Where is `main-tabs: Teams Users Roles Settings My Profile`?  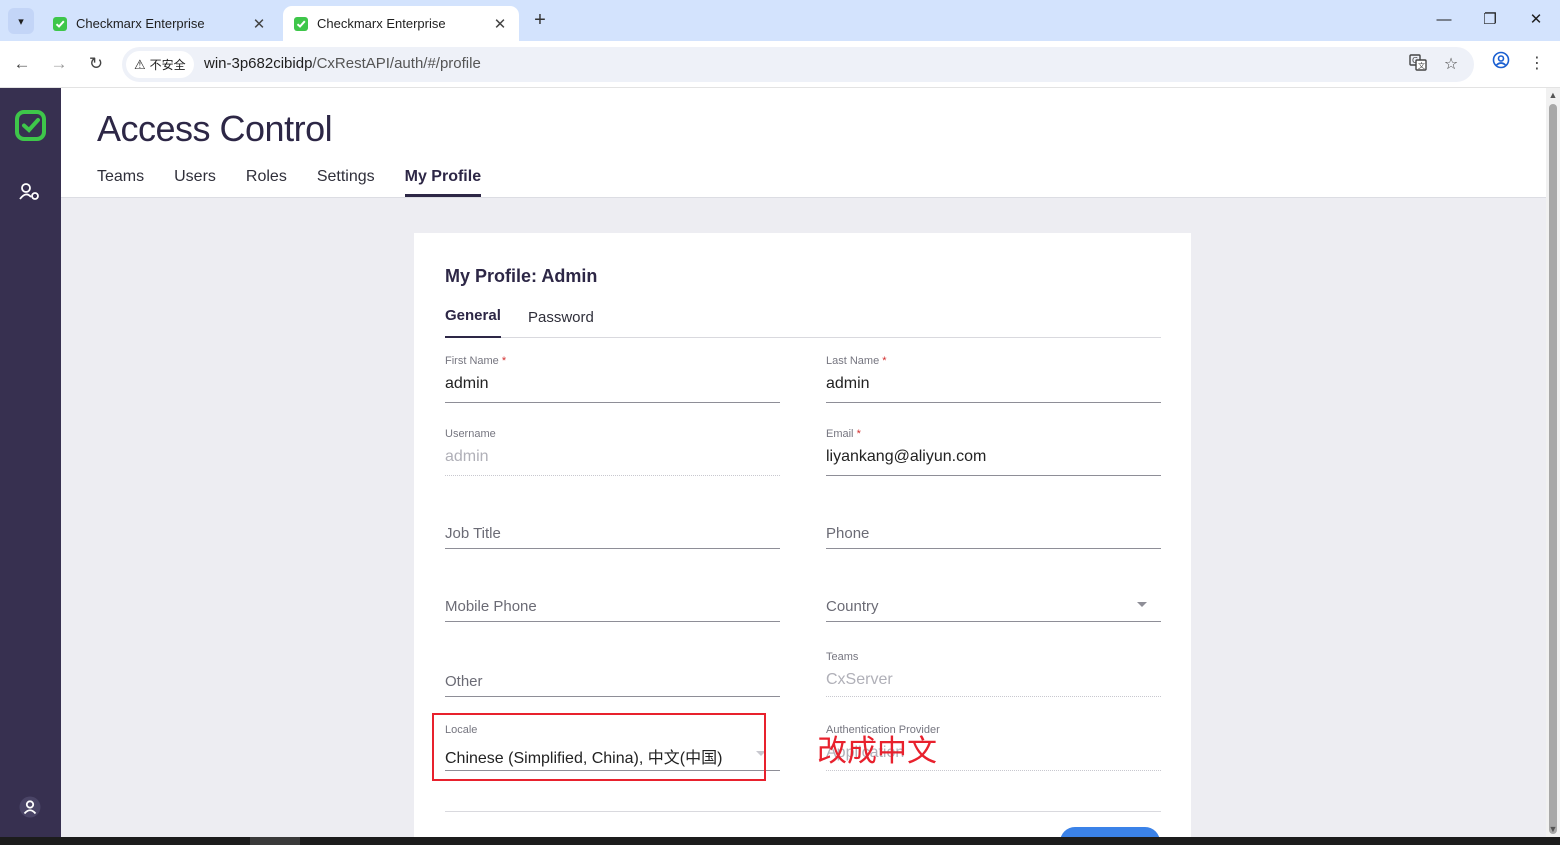 main-tabs: Teams Users Roles Settings My Profile is located at coordinates (304, 182).